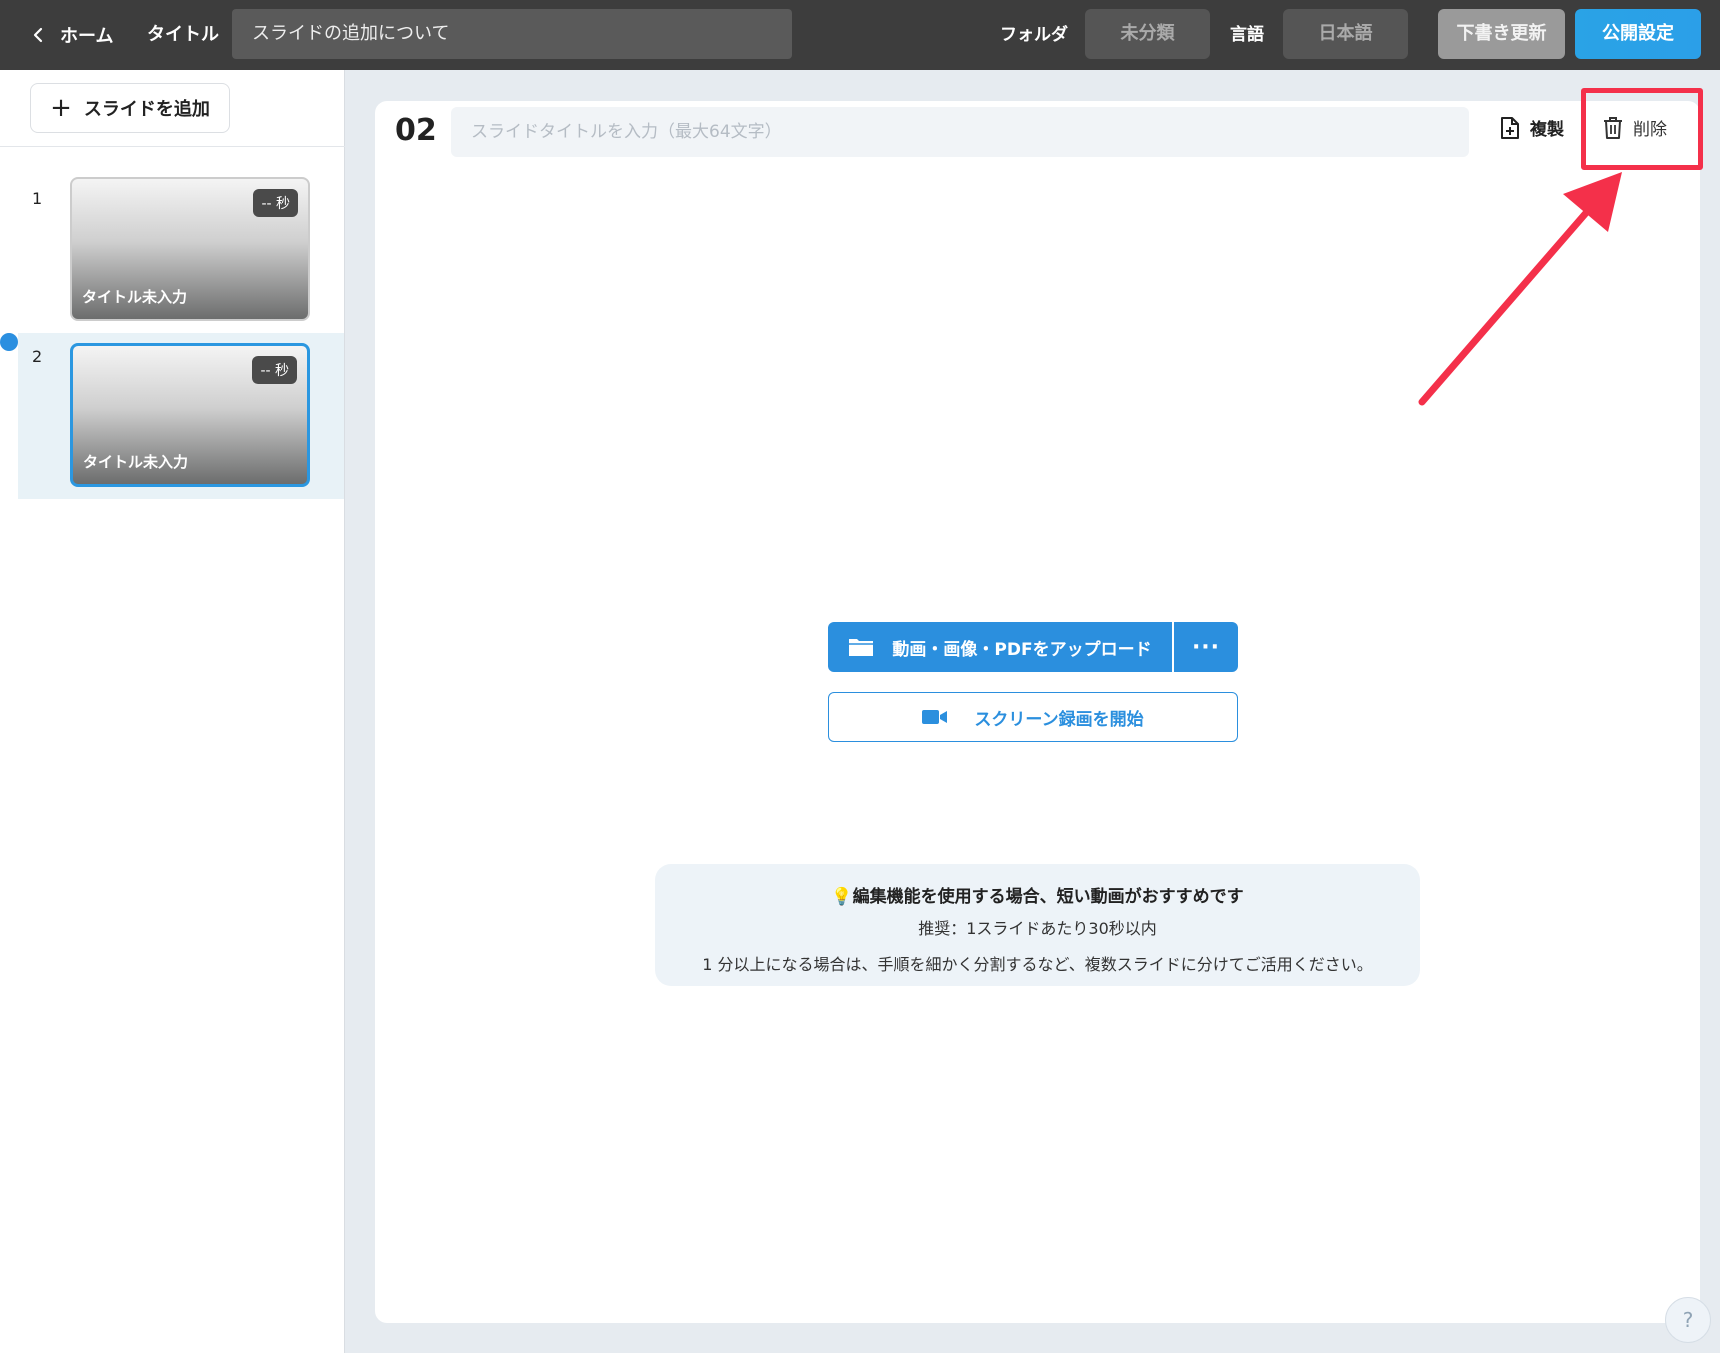 The width and height of the screenshot is (1720, 1353). I want to click on upload-button-group: 動画・画像・PDFをアップロード ···, so click(1033, 647).